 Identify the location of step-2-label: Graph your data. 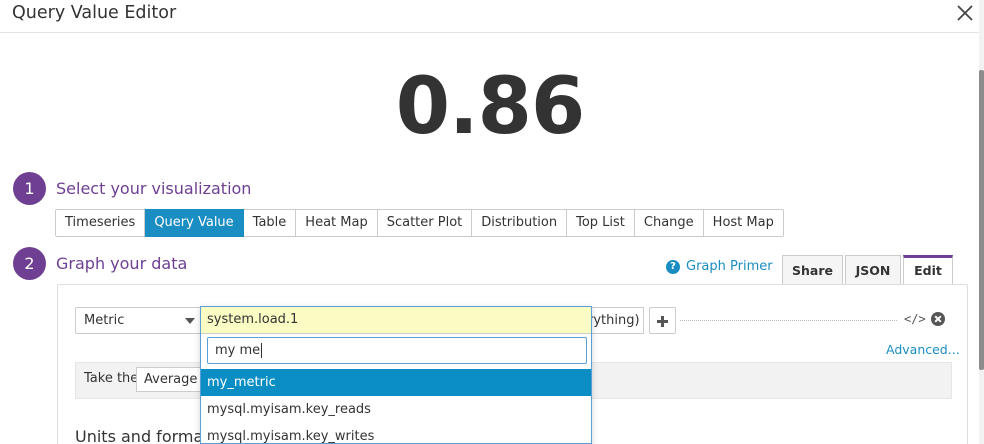
(122, 263).